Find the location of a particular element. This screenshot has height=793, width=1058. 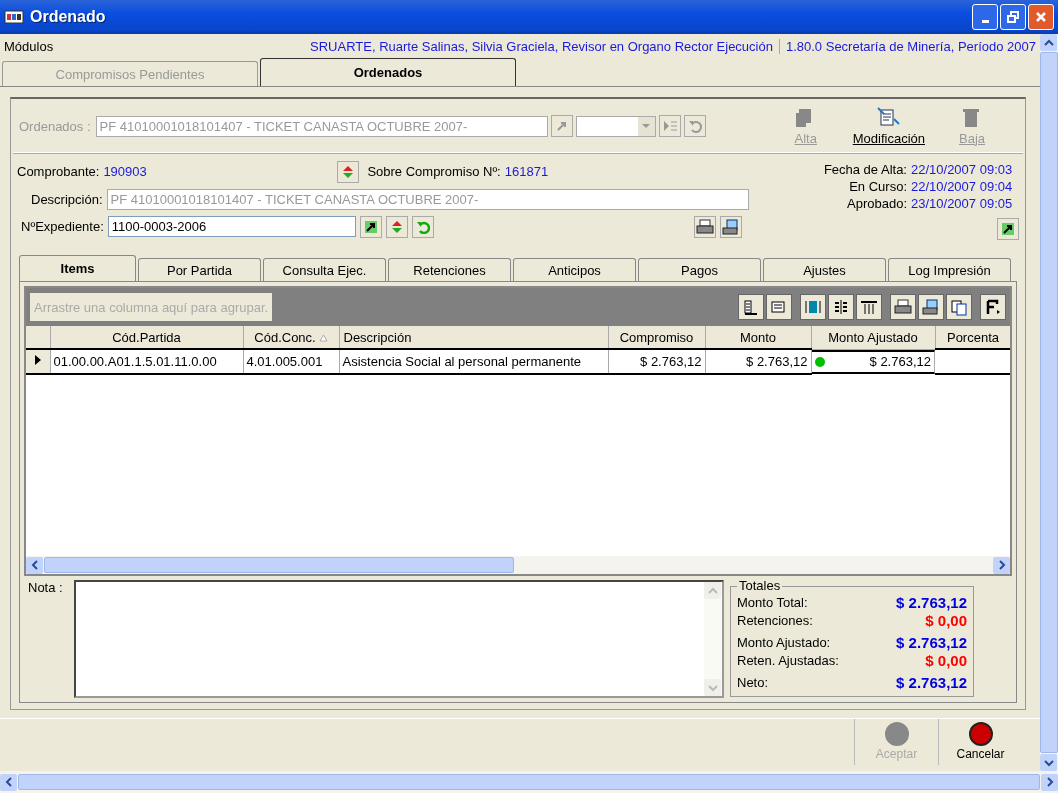

expediente-field: 1100-0003-2006 is located at coordinates (231, 227).